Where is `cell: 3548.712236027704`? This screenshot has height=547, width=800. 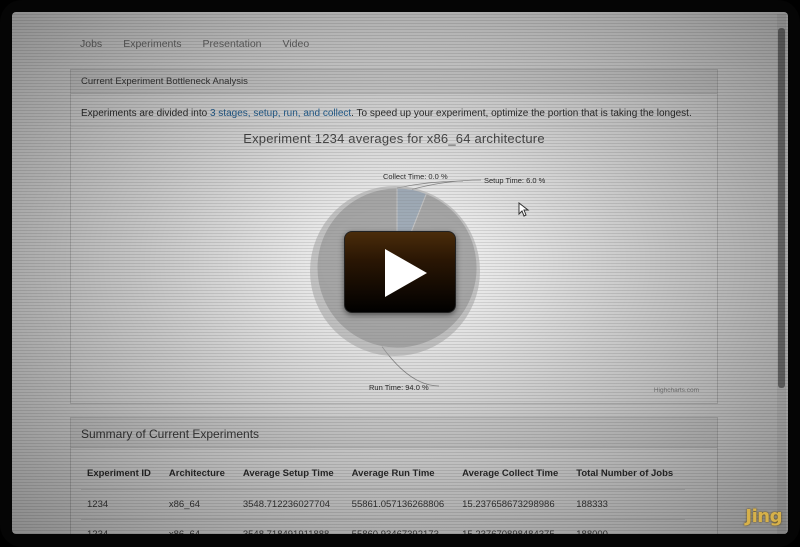
cell: 3548.712236027704 is located at coordinates (291, 504).